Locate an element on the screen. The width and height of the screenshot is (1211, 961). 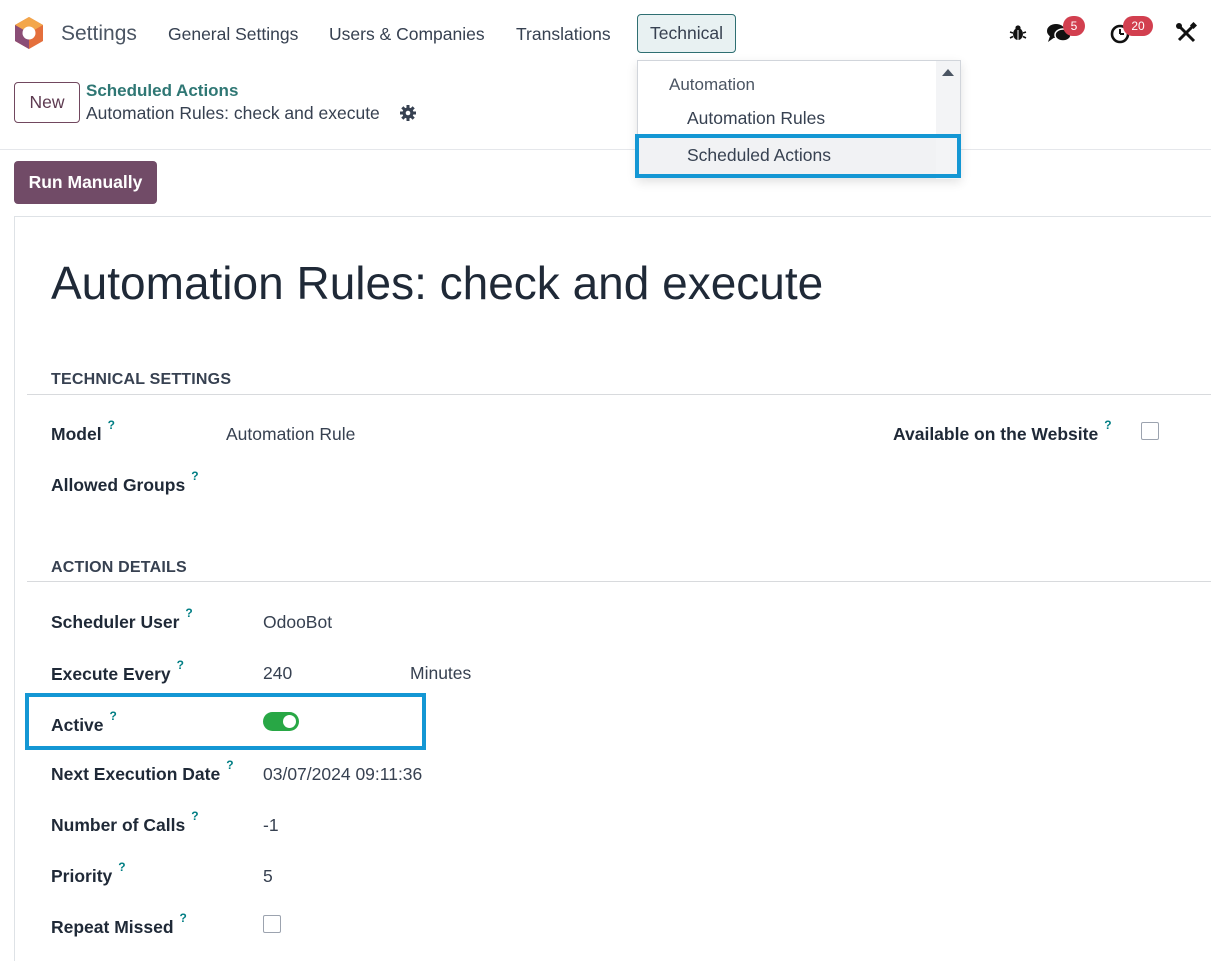
scheduler-user-label: Scheduler User? is located at coordinates (122, 619).